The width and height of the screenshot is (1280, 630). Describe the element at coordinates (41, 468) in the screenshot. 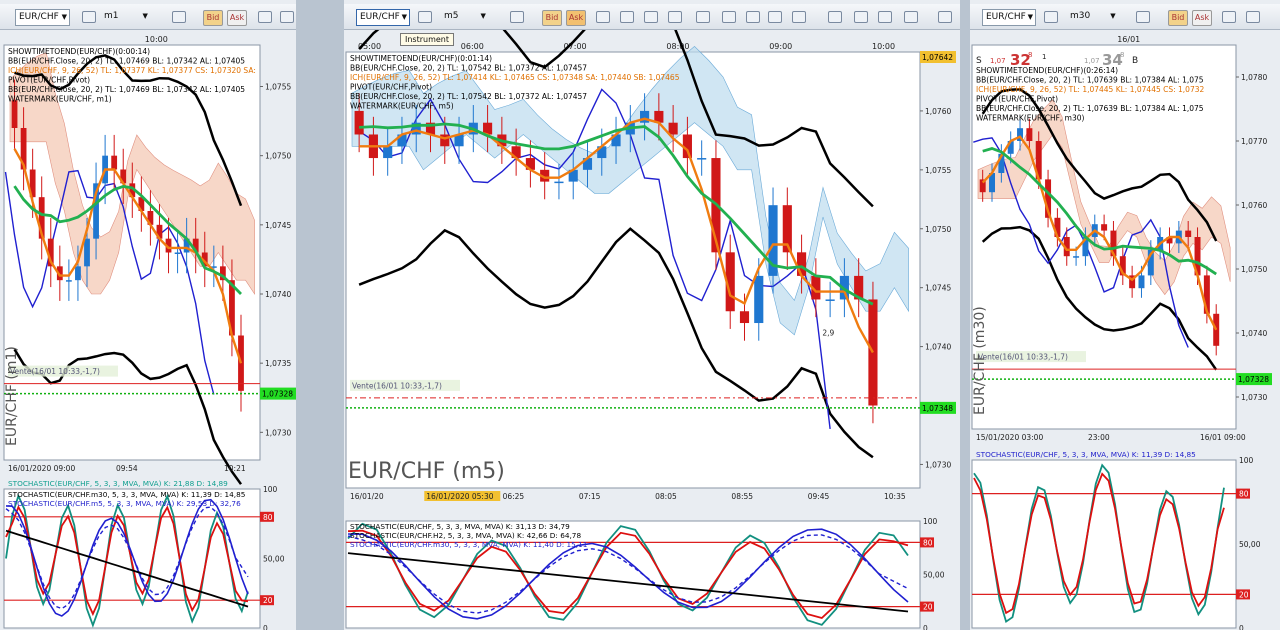

I see `time-tick-label: 16/01/2020 09:00` at that location.